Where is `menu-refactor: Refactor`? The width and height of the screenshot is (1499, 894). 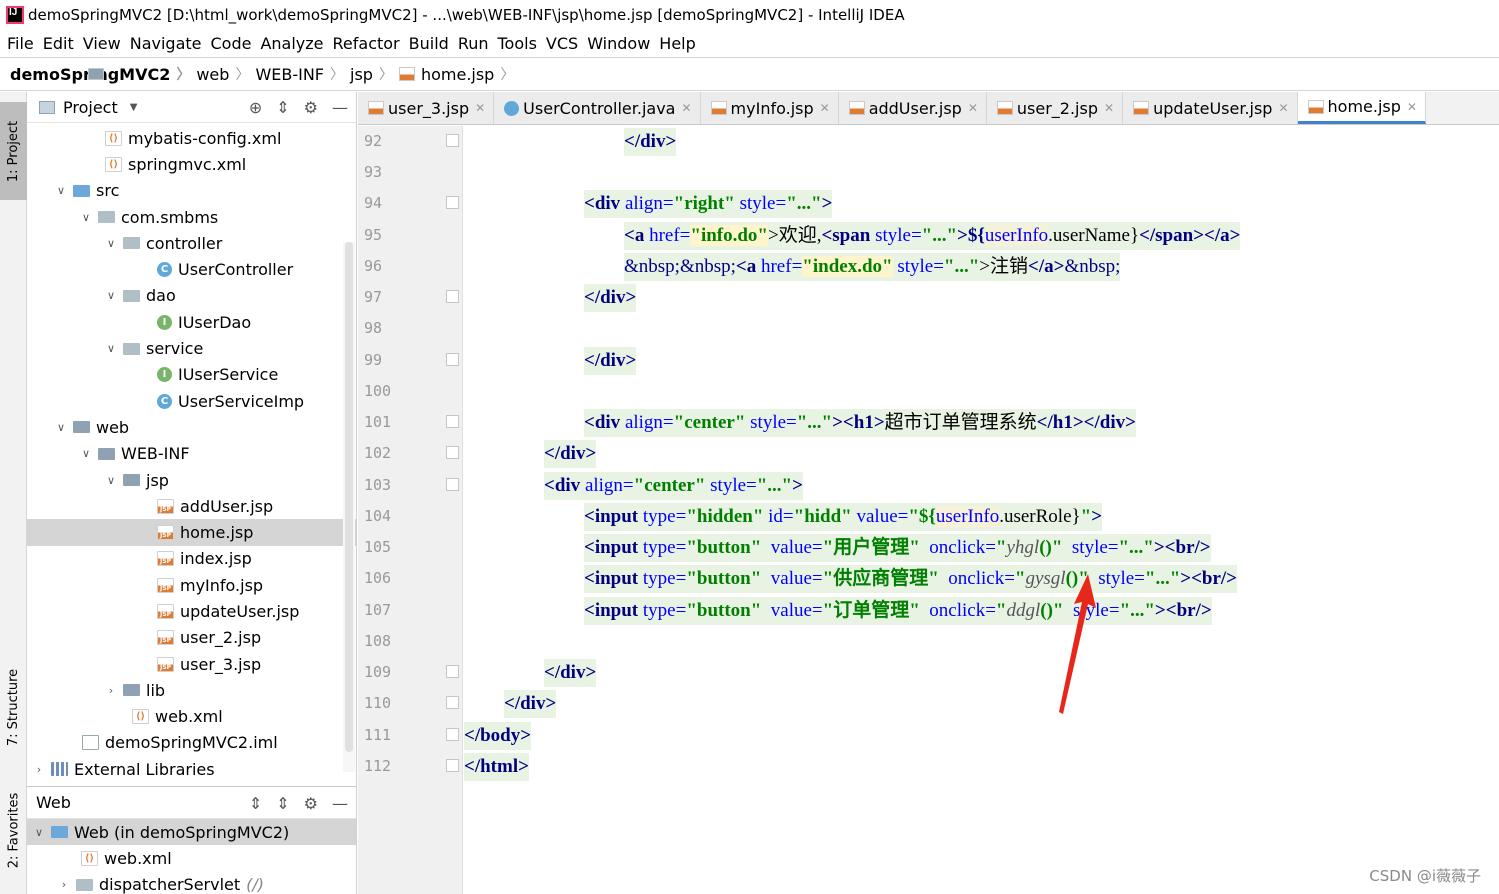 menu-refactor: Refactor is located at coordinates (366, 43).